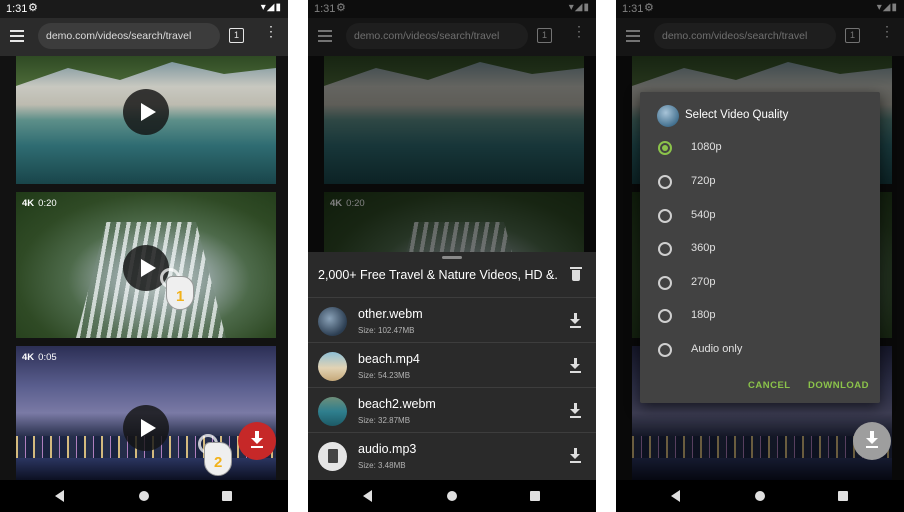  Describe the element at coordinates (703, 181) in the screenshot. I see `quality-option-label: 720p` at that location.